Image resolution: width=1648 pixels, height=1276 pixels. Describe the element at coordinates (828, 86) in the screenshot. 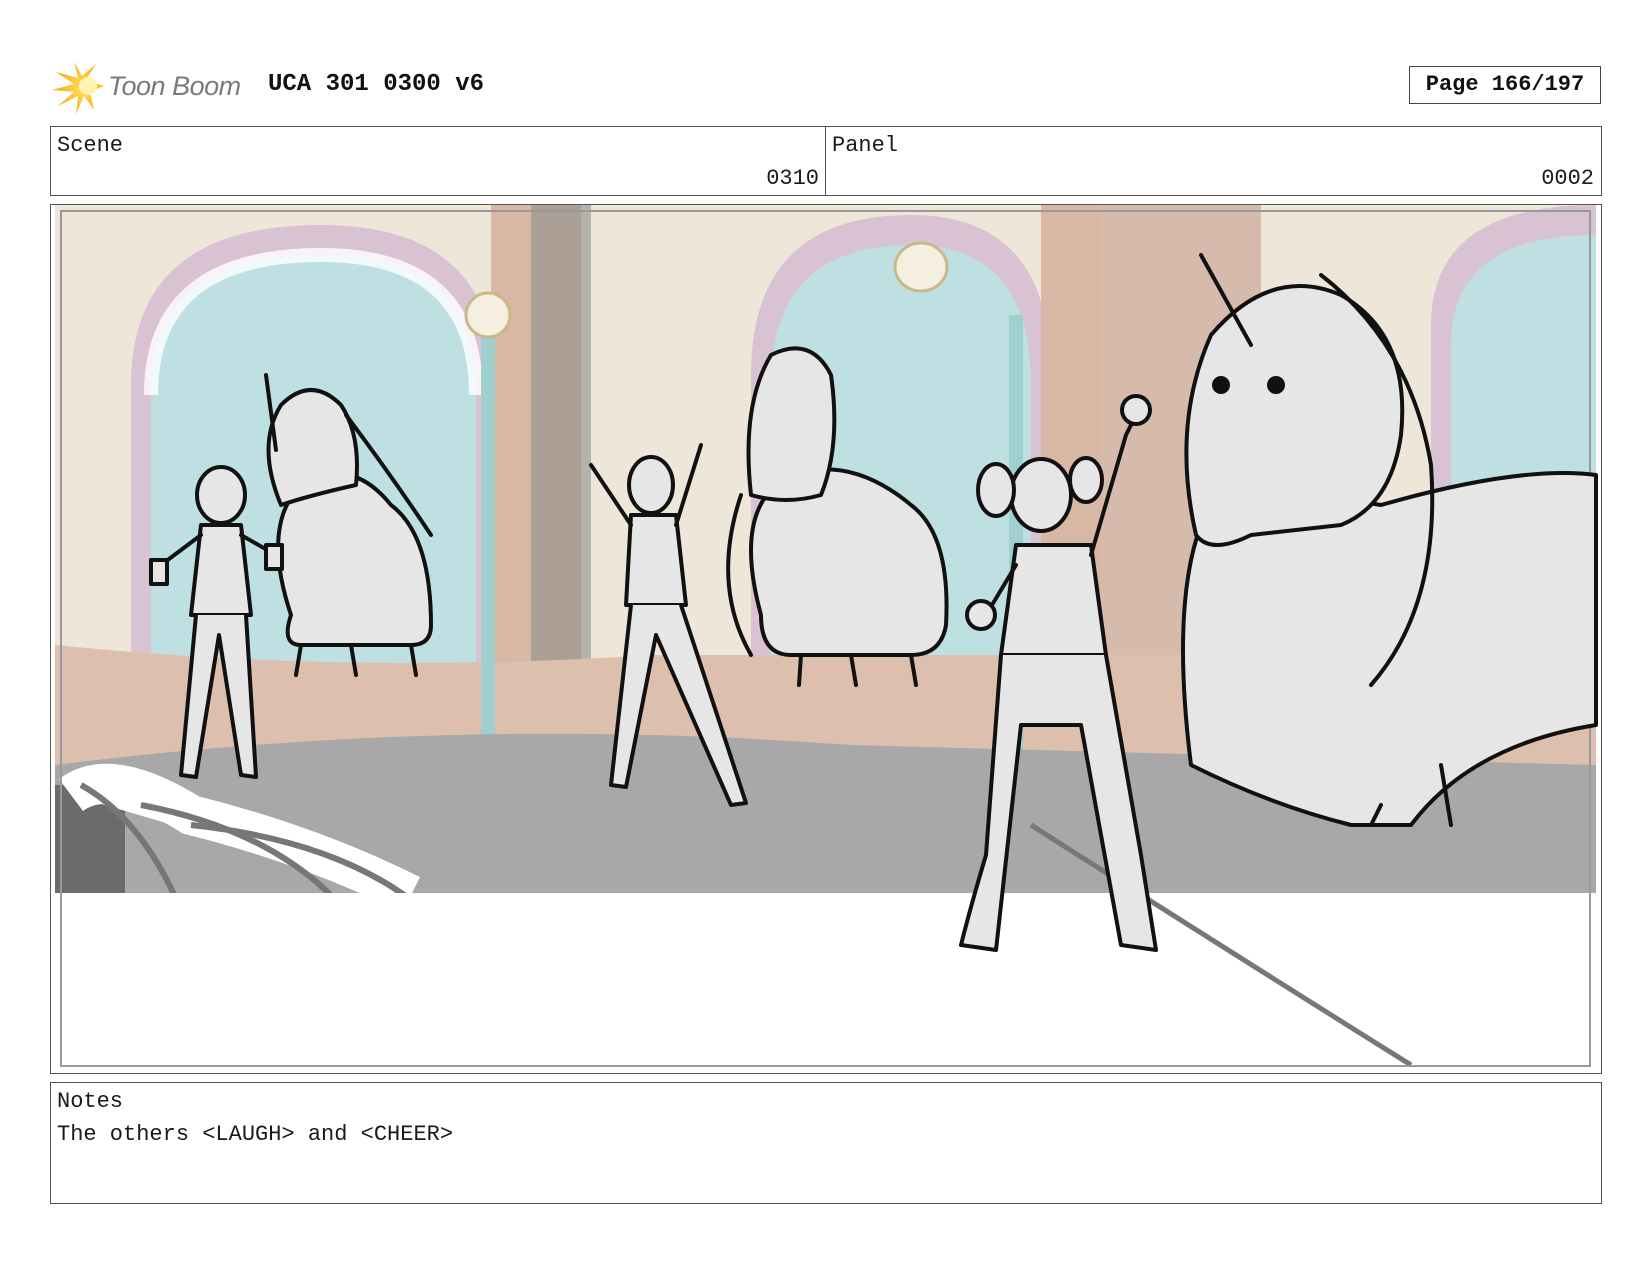

I see `page-header: Toon Boom UCA 301 0300 v6 Page 166/197` at that location.